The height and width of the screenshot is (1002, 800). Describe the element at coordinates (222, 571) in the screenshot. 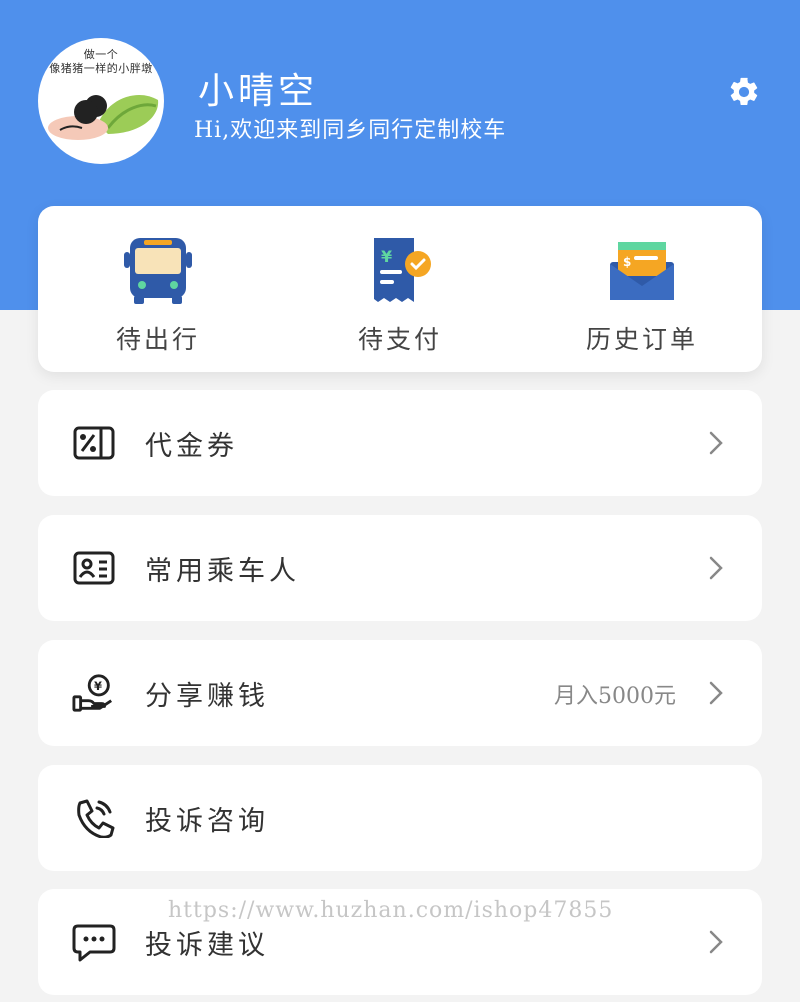

I see `menu-label: 常用乘车人` at that location.